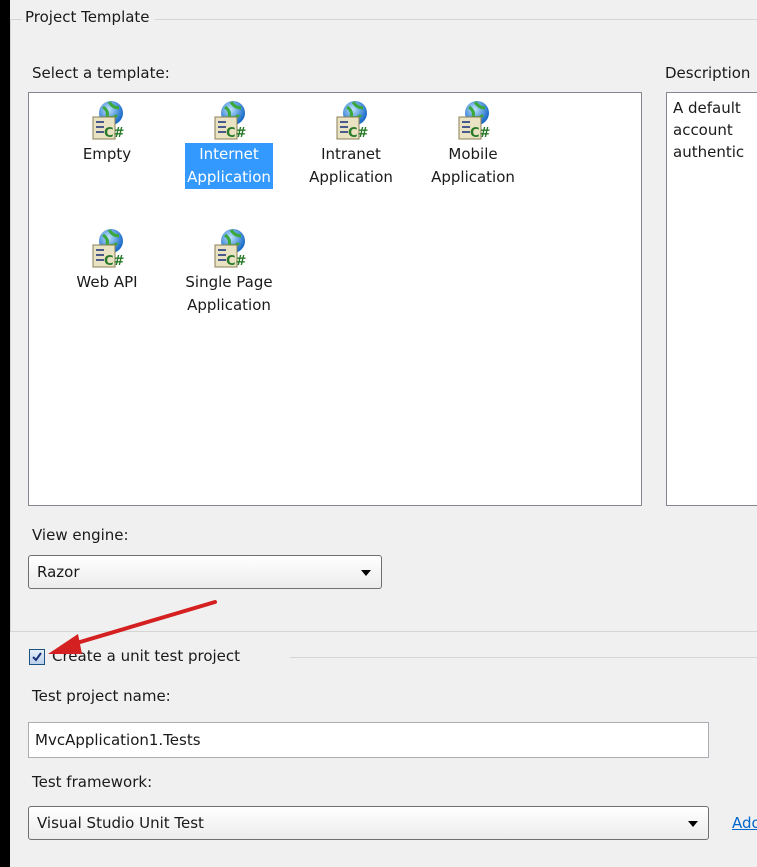  I want to click on template-item: C# Mobile Application, so click(473, 144).